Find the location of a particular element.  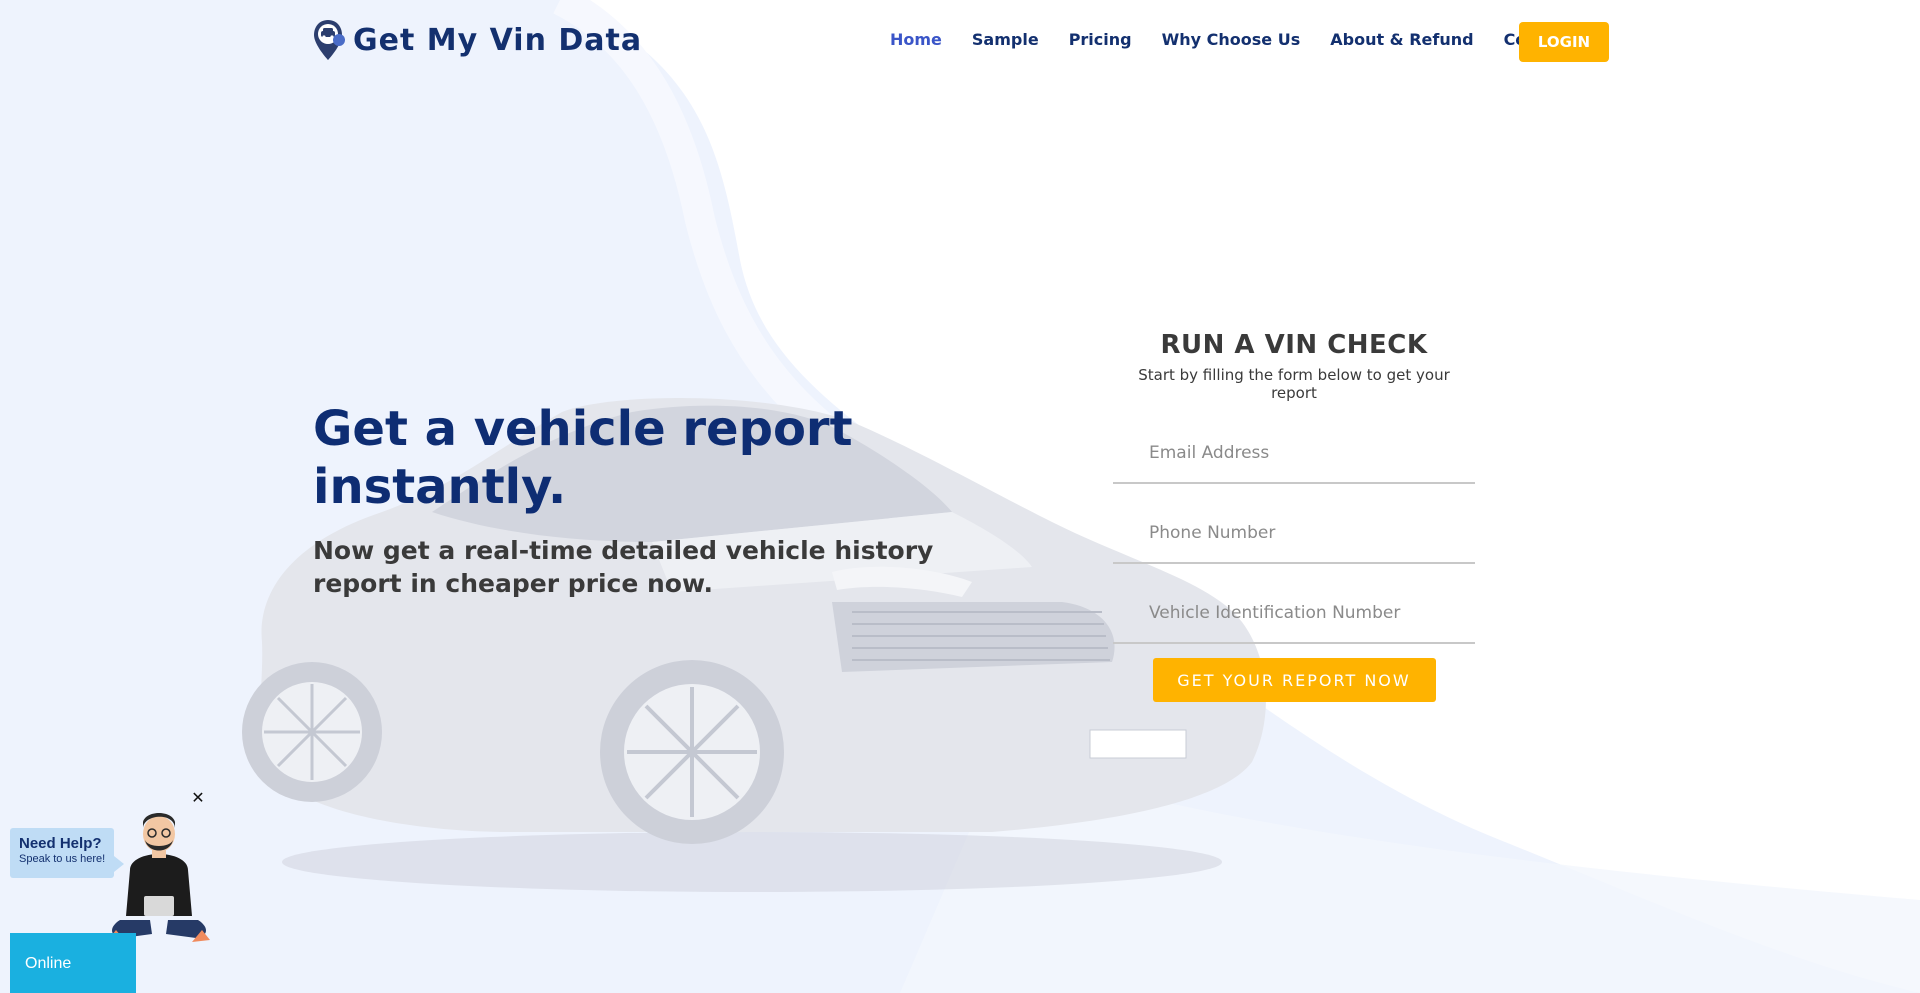

hero-title: Get a vehicle report instantly. is located at coordinates (583, 458).